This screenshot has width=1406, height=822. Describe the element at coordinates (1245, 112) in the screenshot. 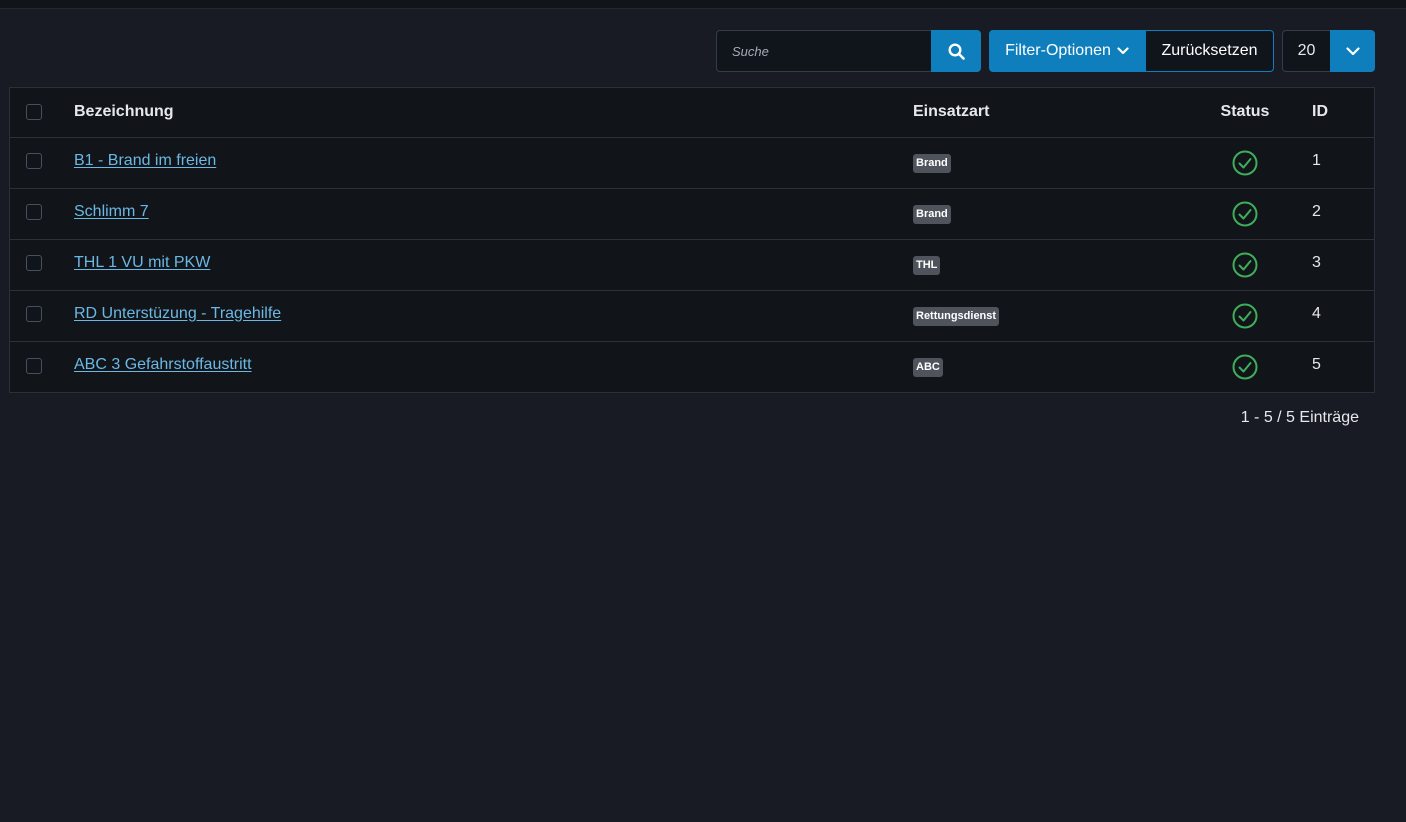

I see `column-header-status: Status` at that location.